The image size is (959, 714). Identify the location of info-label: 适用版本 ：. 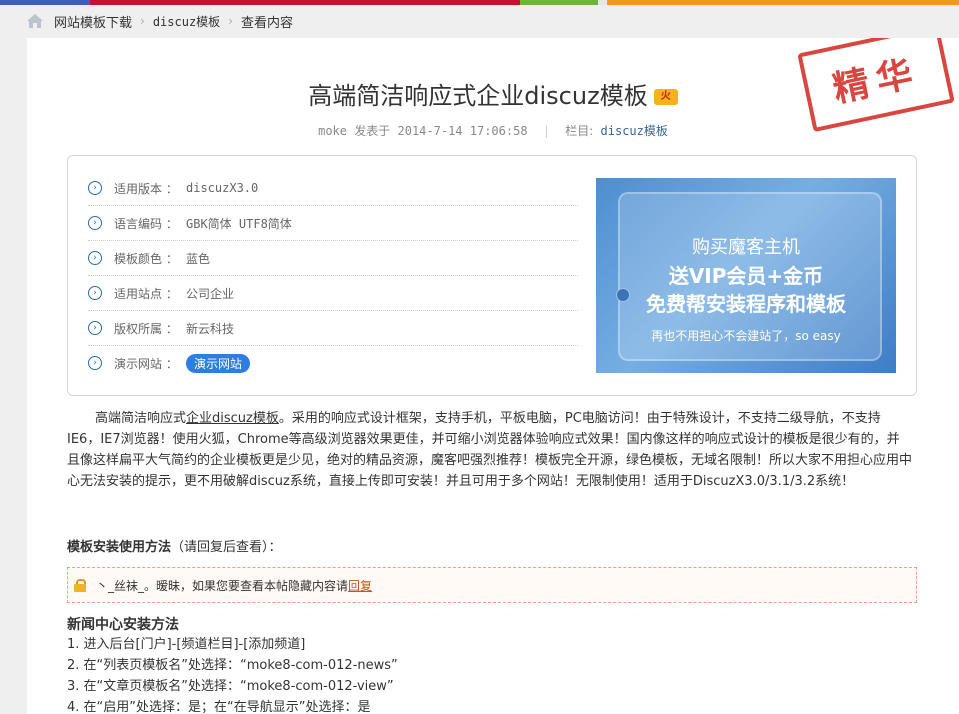
(146, 188).